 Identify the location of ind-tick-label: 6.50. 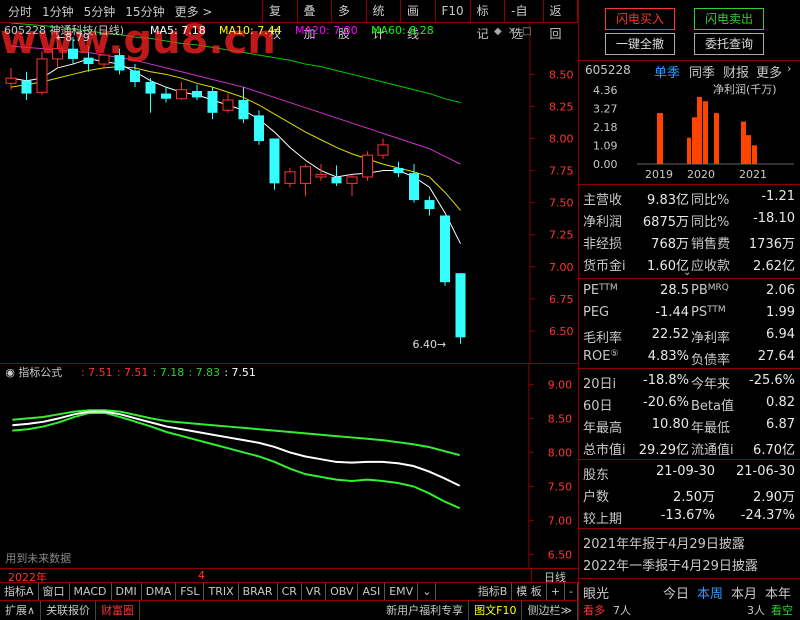
(560, 554).